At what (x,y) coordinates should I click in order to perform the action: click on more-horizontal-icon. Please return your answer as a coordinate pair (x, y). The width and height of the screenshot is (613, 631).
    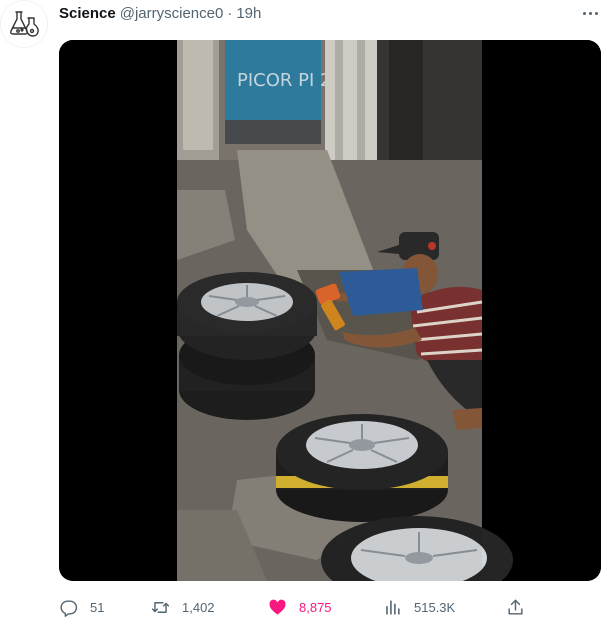
    Looking at the image, I should click on (584, 13).